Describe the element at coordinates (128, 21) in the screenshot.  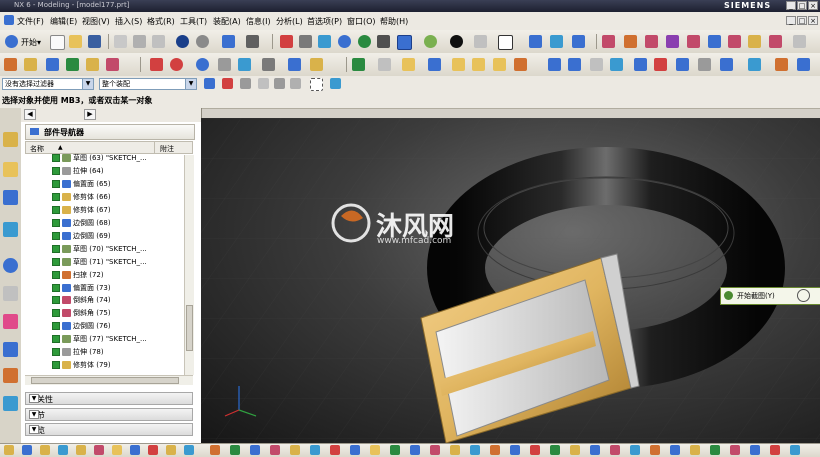
I see `menu-insert: 插入(S)` at that location.